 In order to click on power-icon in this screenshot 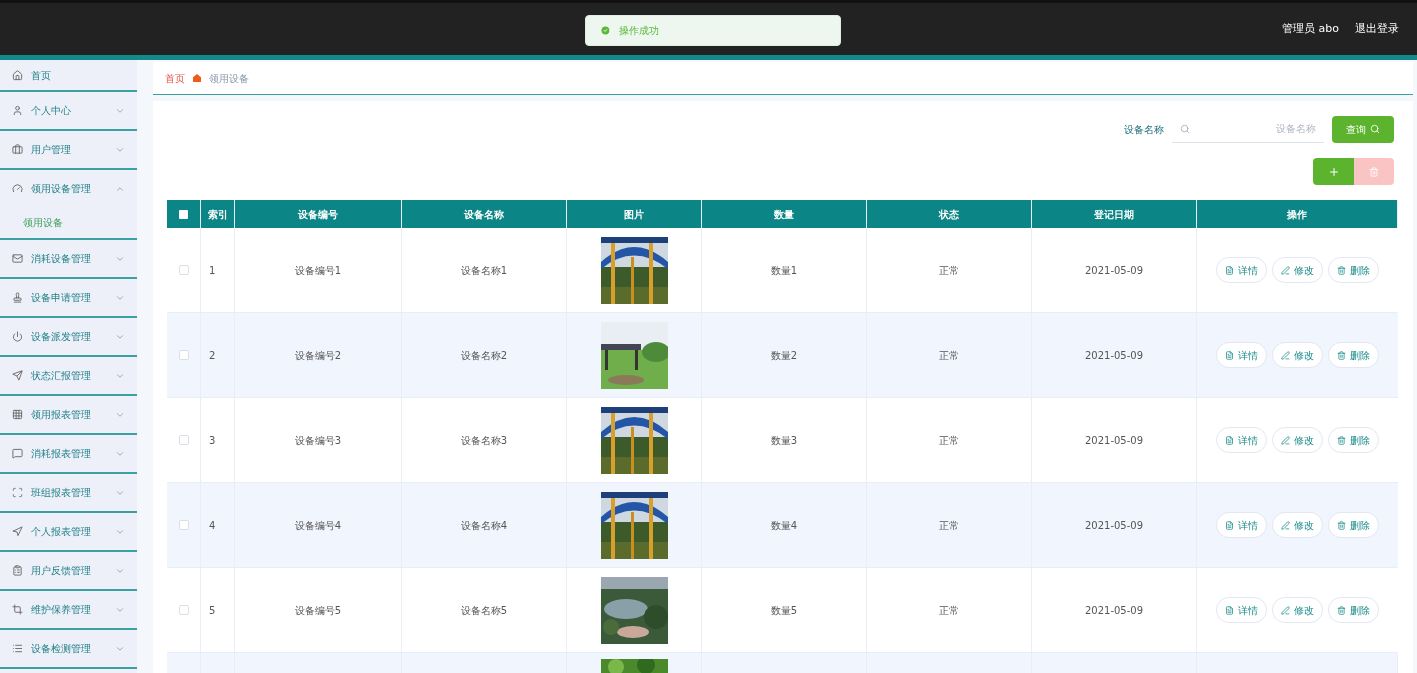, I will do `click(17, 336)`.